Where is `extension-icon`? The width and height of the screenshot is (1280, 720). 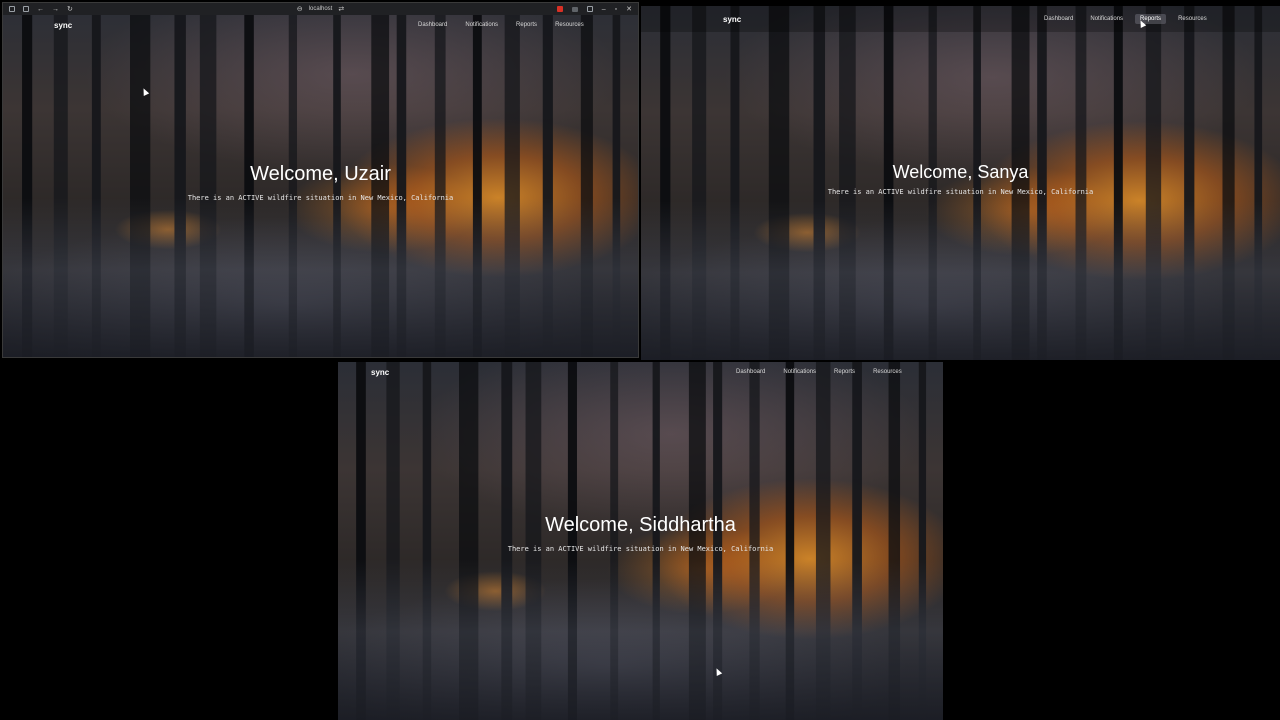
extension-icon is located at coordinates (574, 9).